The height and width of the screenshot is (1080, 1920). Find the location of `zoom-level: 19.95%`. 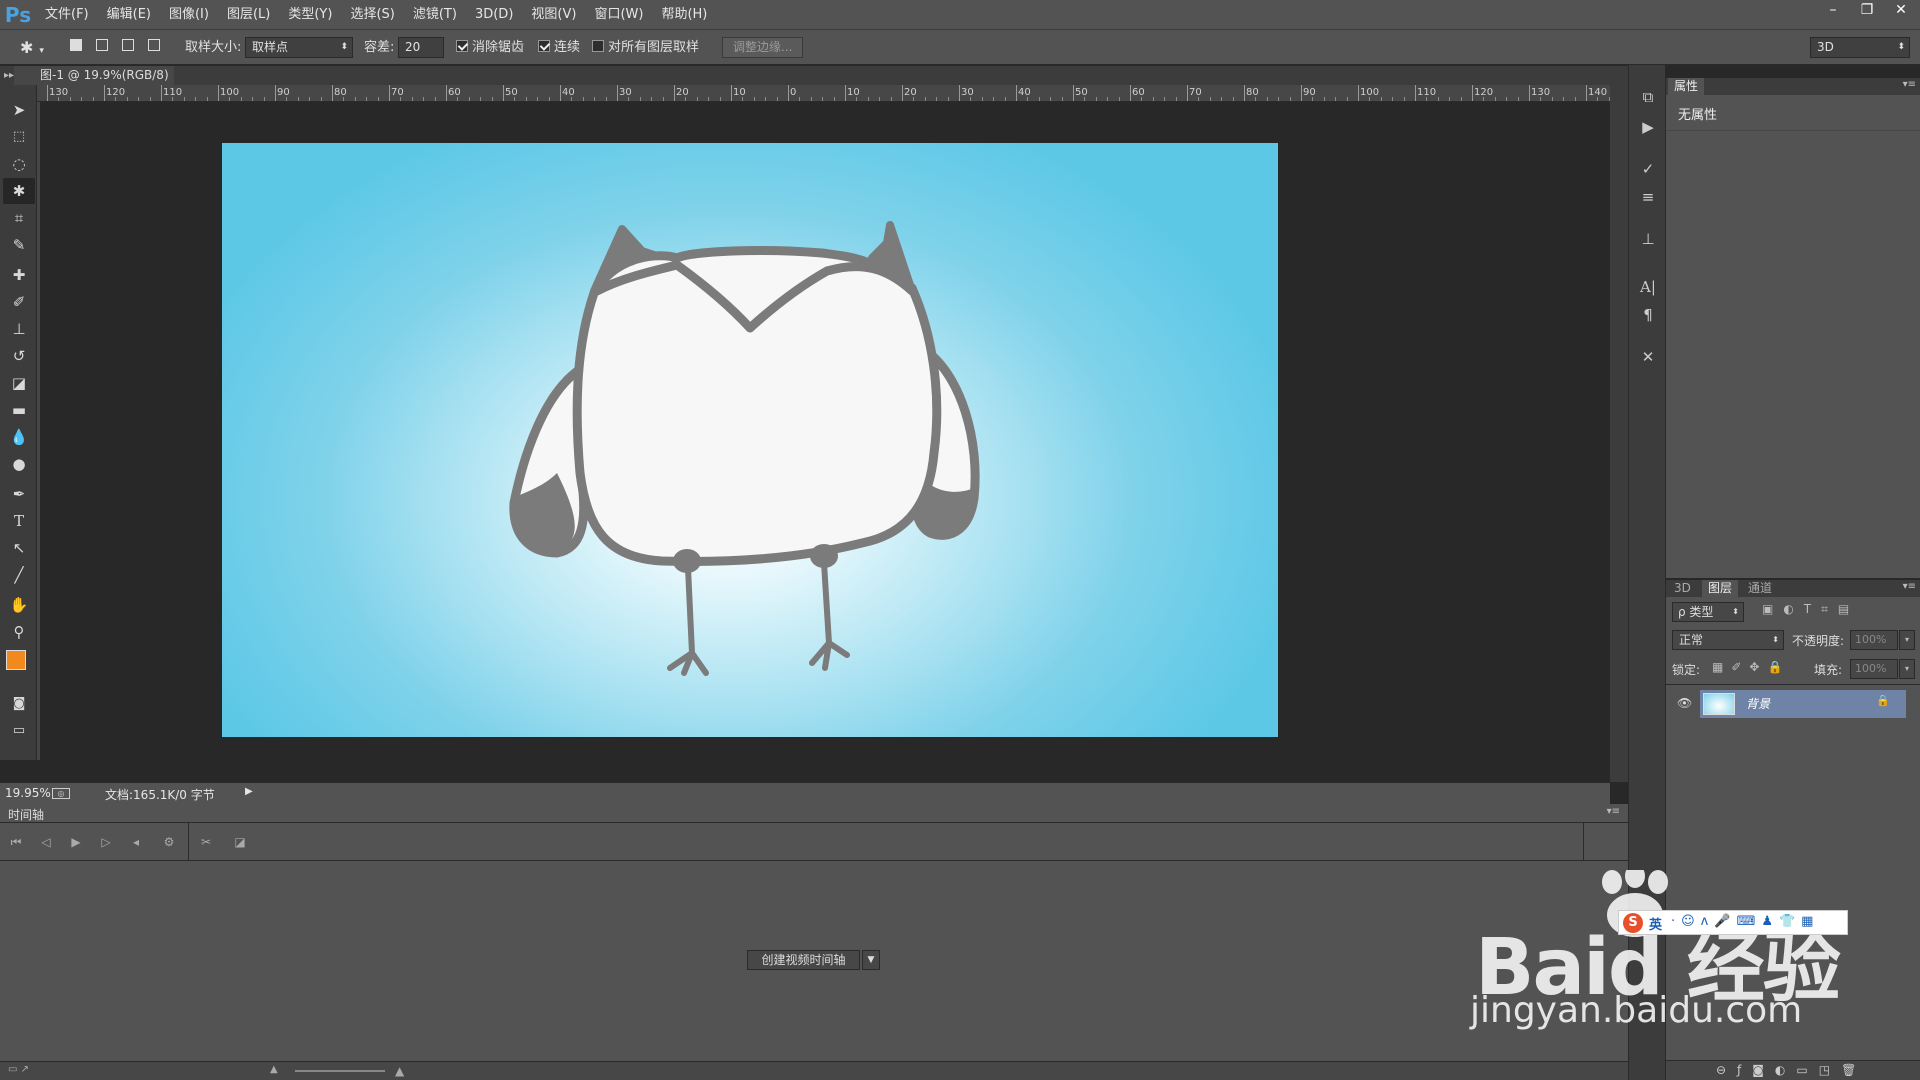

zoom-level: 19.95% is located at coordinates (28, 793).